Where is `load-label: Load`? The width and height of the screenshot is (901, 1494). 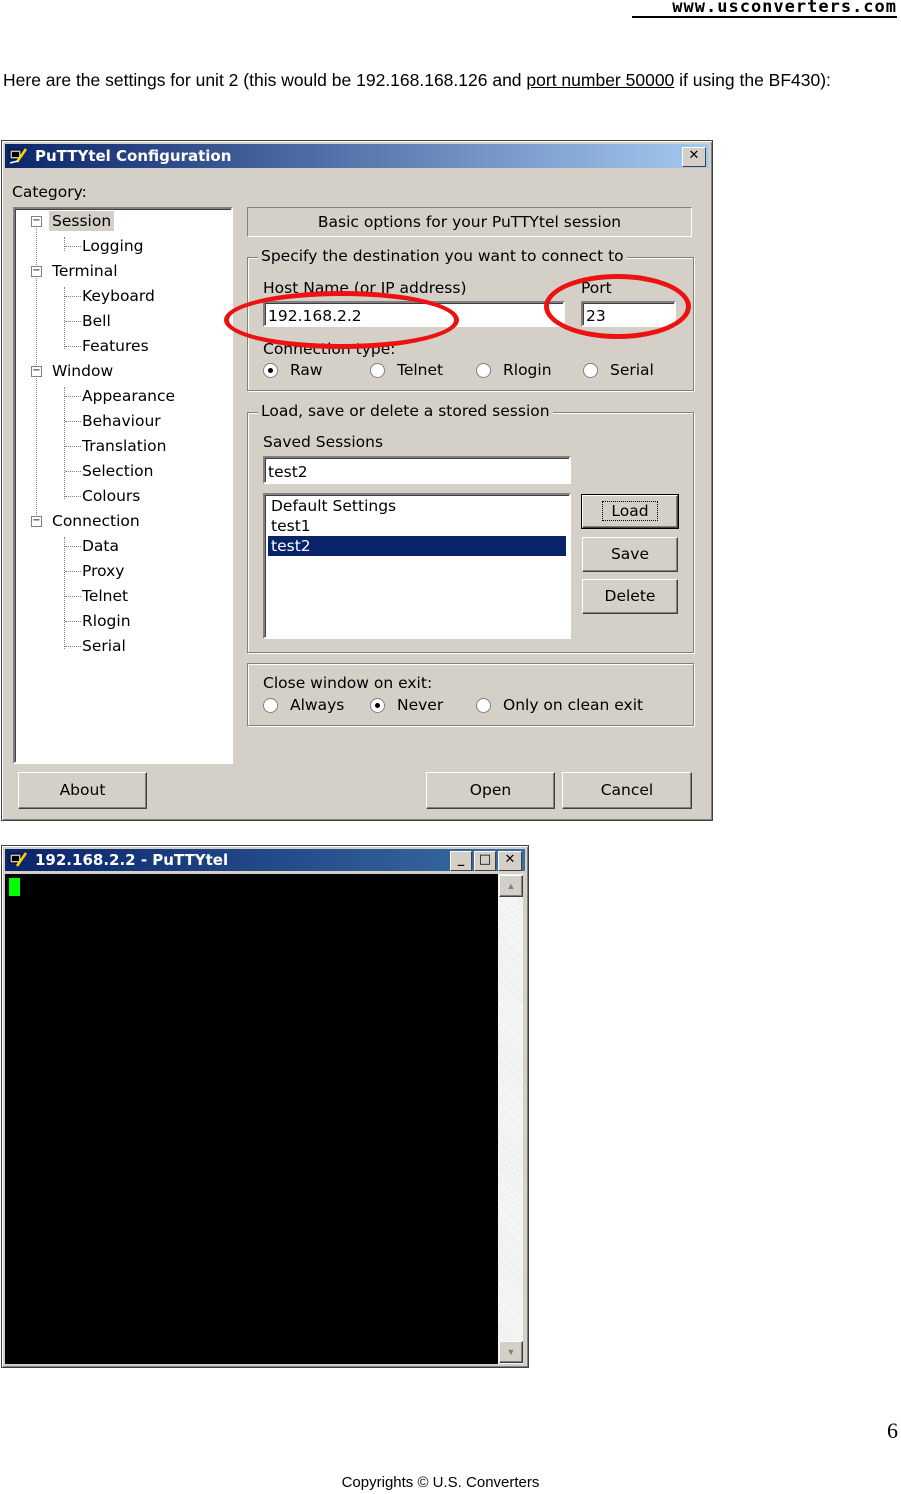 load-label: Load is located at coordinates (630, 511).